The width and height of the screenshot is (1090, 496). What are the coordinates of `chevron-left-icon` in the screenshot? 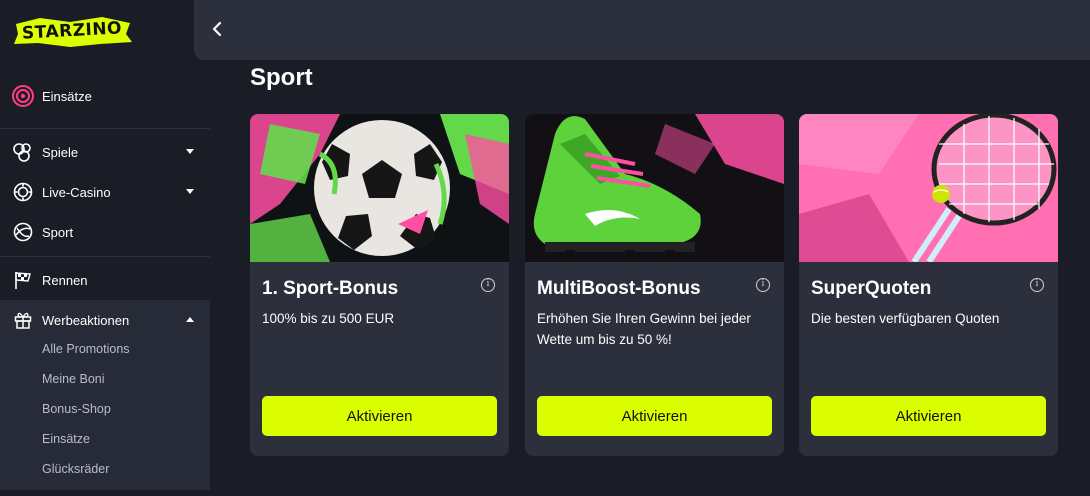 It's located at (217, 29).